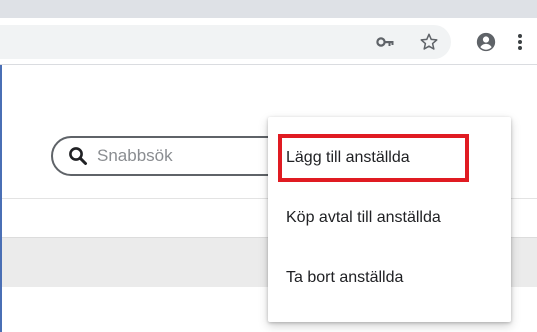 This screenshot has width=537, height=332. Describe the element at coordinates (268, 9) in the screenshot. I see `browser-tab-strip` at that location.